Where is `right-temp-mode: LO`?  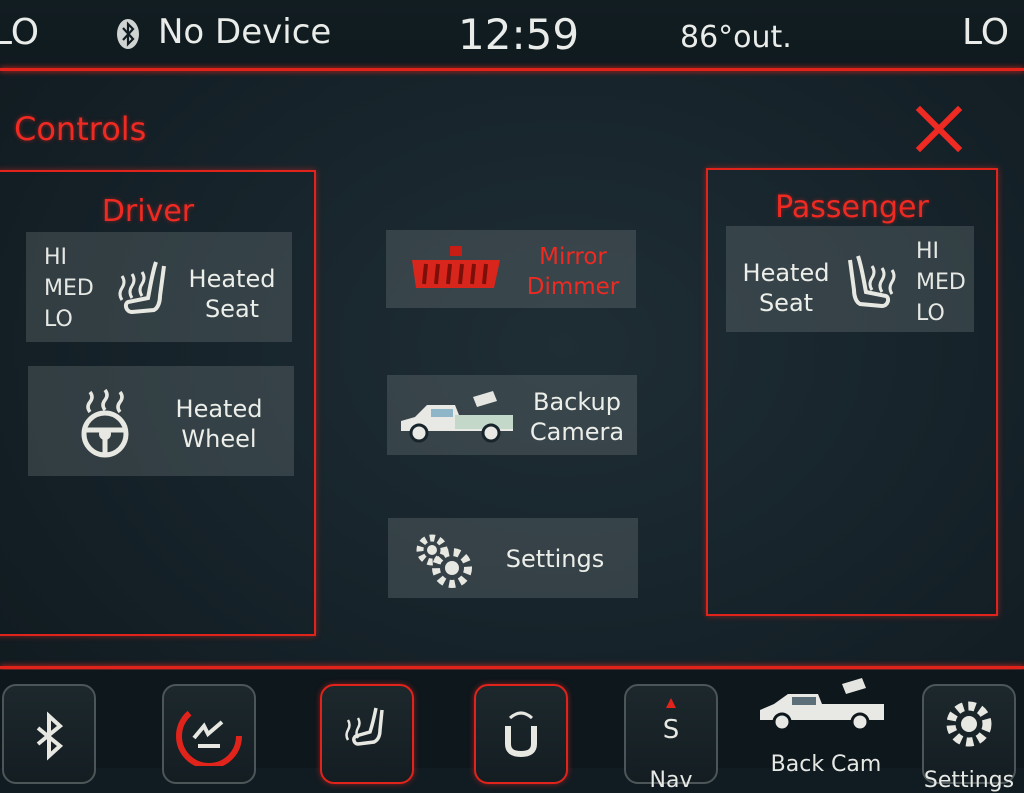
right-temp-mode: LO is located at coordinates (985, 32).